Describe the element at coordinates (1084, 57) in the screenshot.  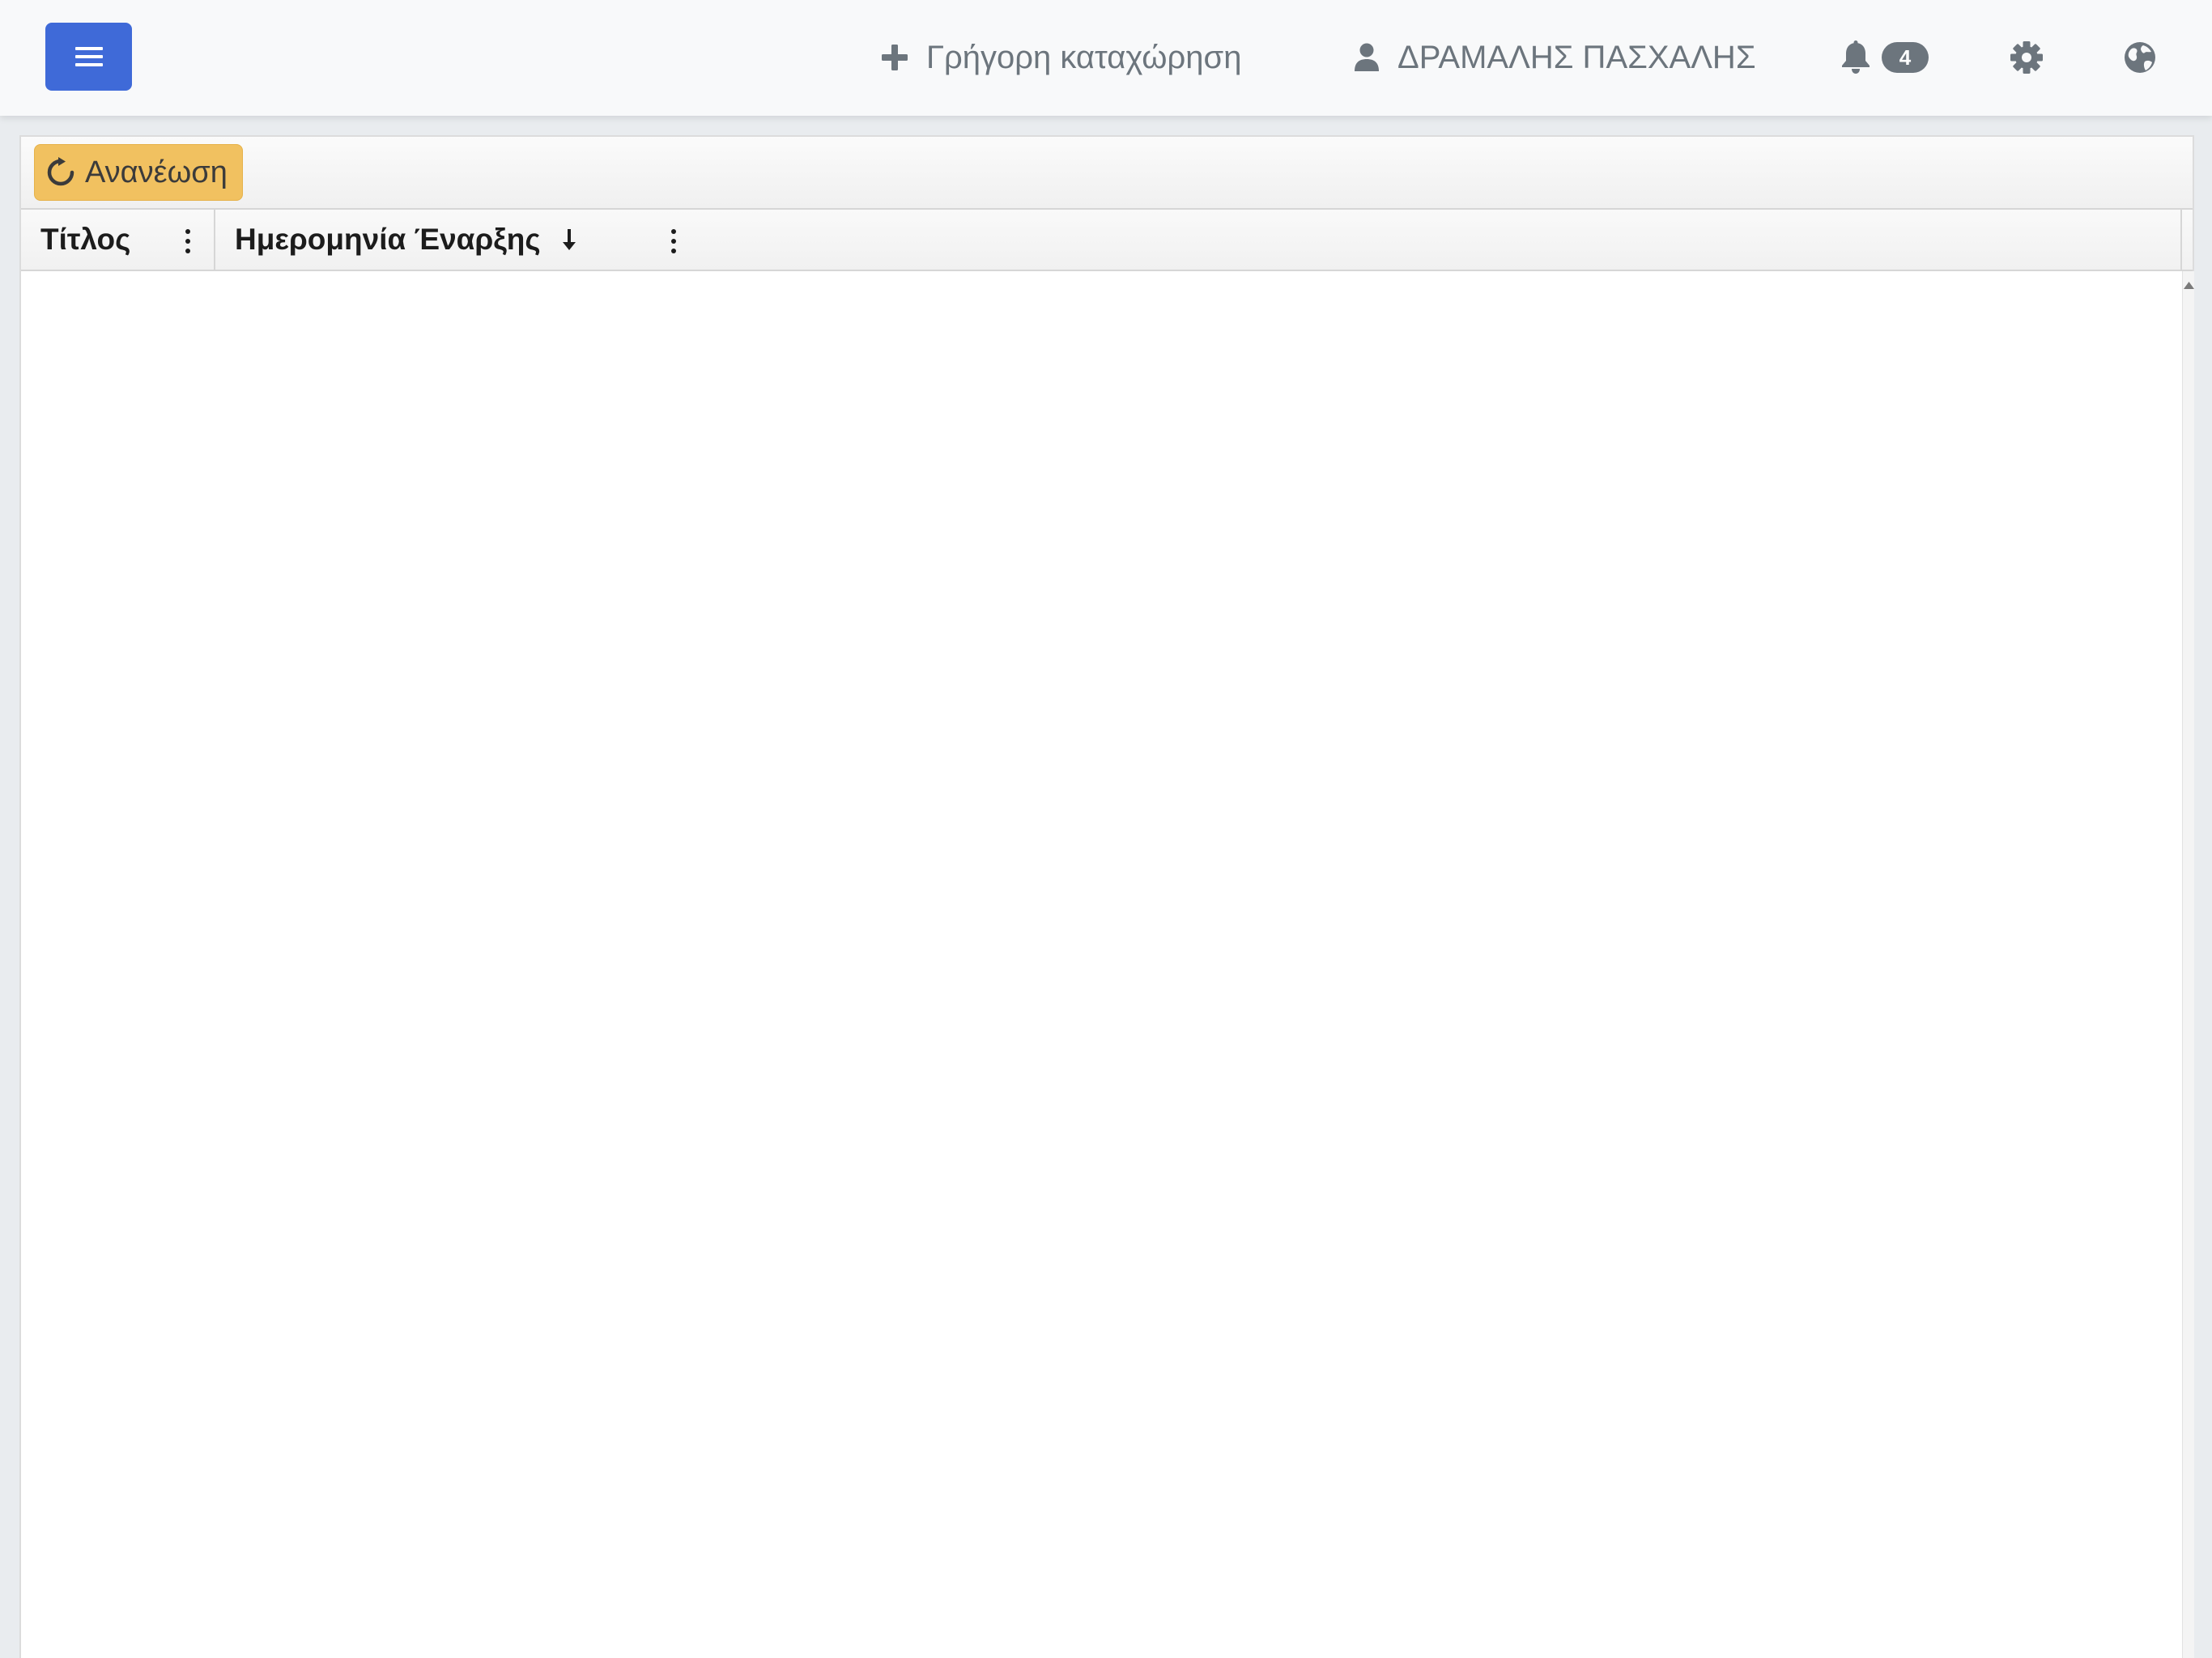
I see `quick-entry-label: Γρήγορη καταχώρηση` at that location.